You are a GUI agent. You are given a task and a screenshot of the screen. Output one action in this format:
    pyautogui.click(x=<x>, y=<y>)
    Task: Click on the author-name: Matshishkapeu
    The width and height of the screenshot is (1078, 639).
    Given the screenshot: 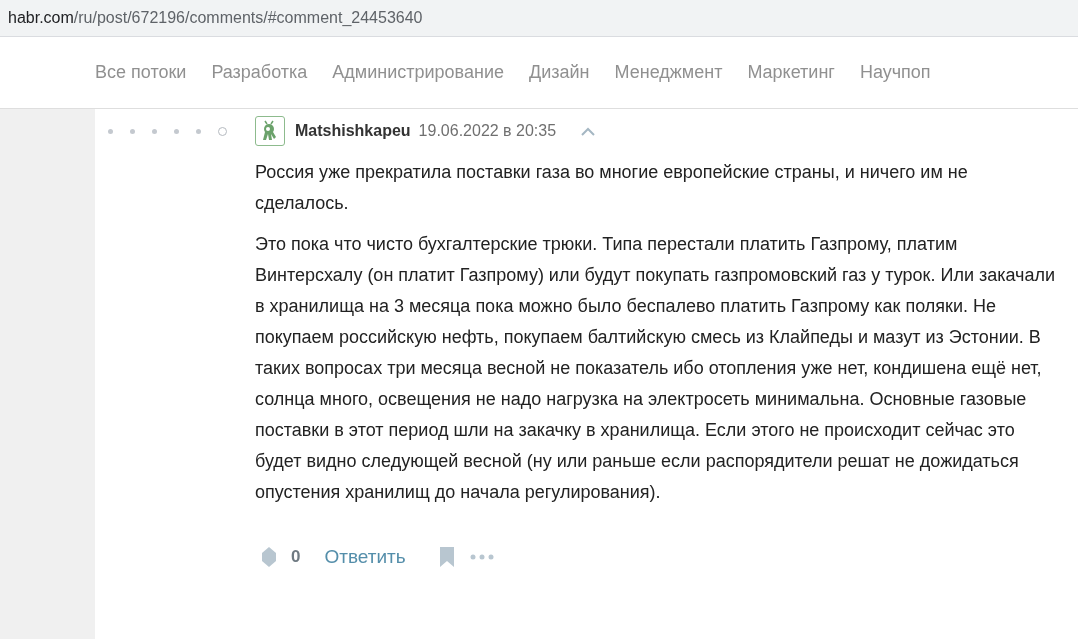 What is the action you would take?
    pyautogui.click(x=353, y=131)
    